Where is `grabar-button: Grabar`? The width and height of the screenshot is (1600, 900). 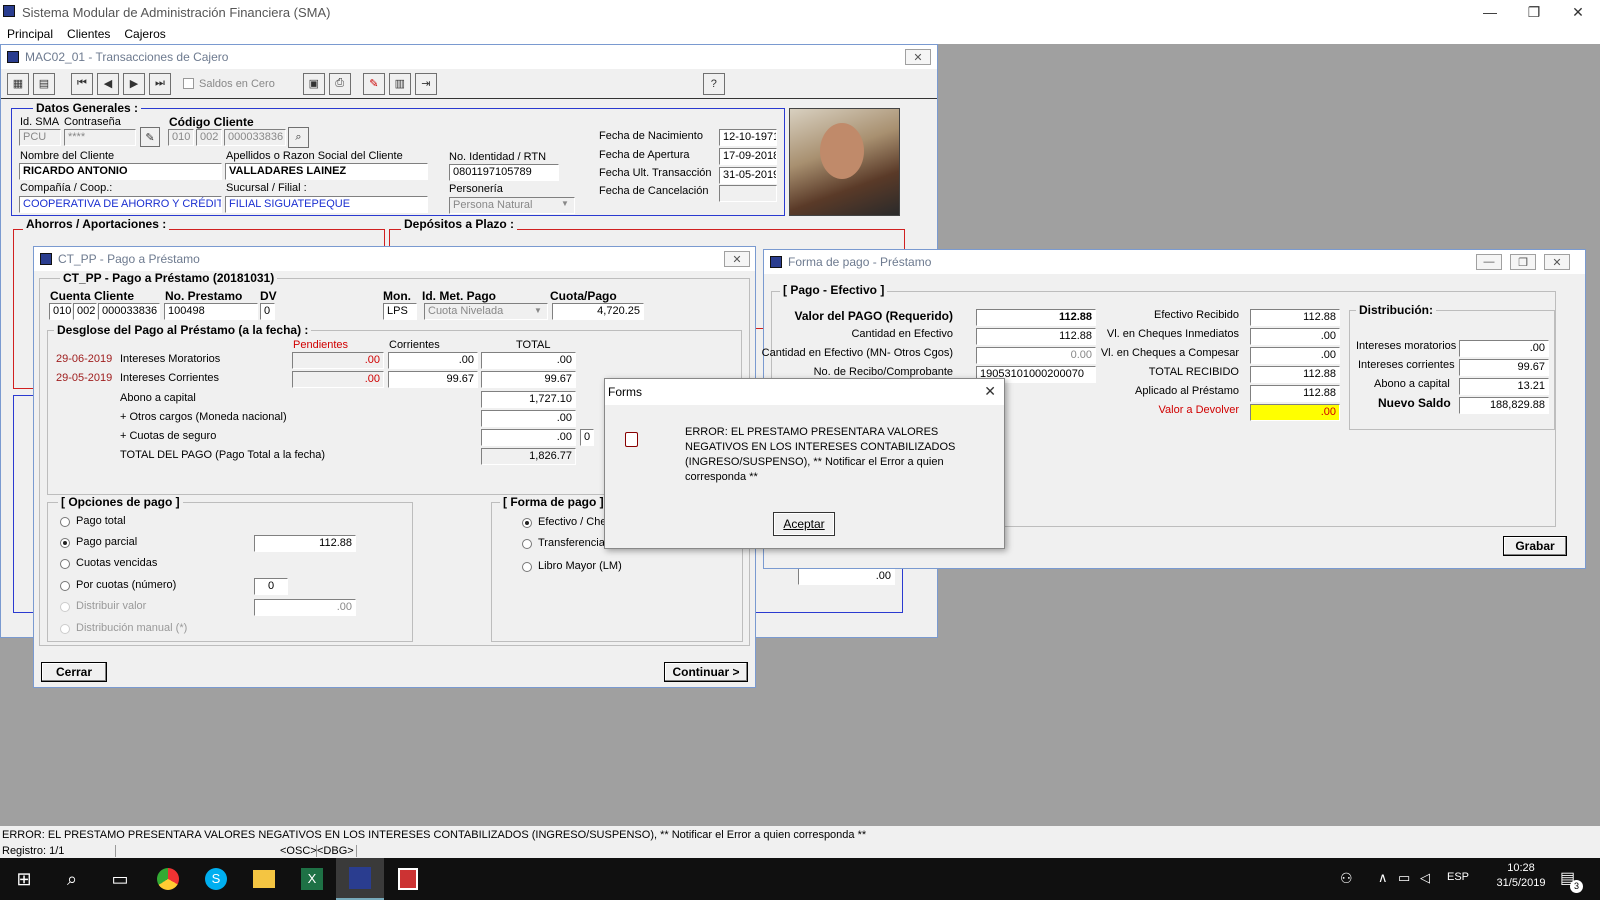
grabar-button: Grabar is located at coordinates (1535, 546).